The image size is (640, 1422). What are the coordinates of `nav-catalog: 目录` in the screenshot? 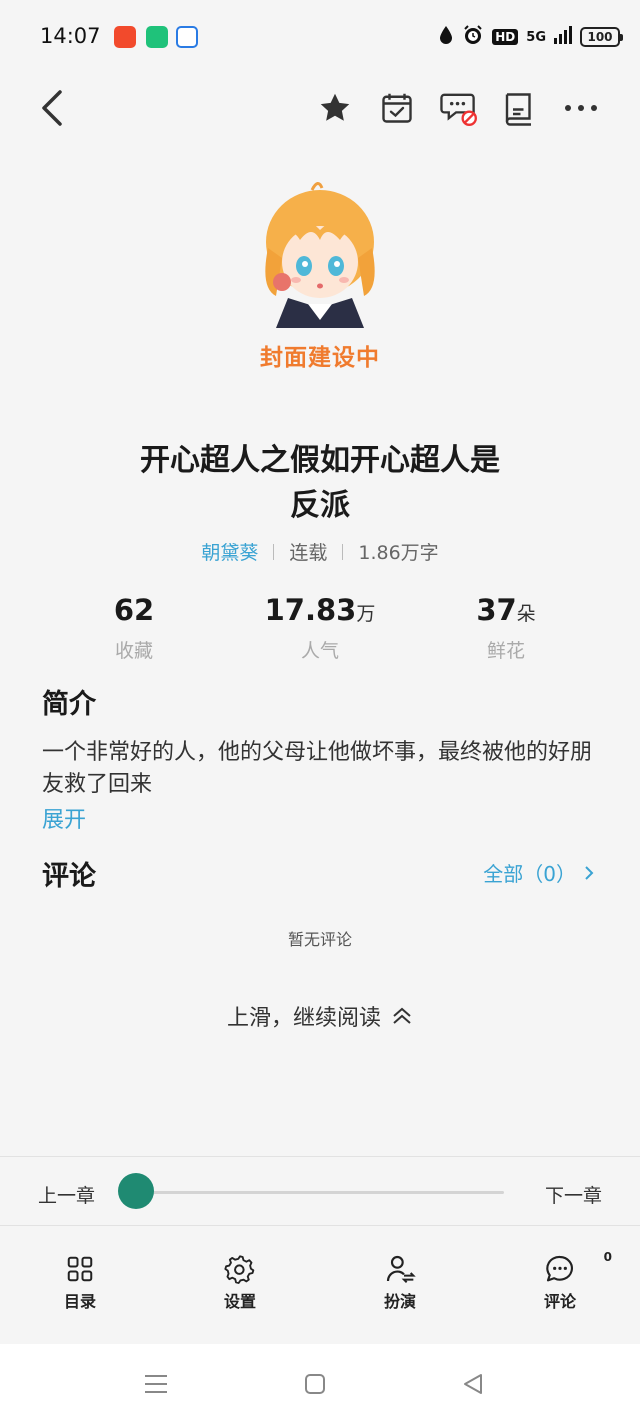 It's located at (80, 1282).